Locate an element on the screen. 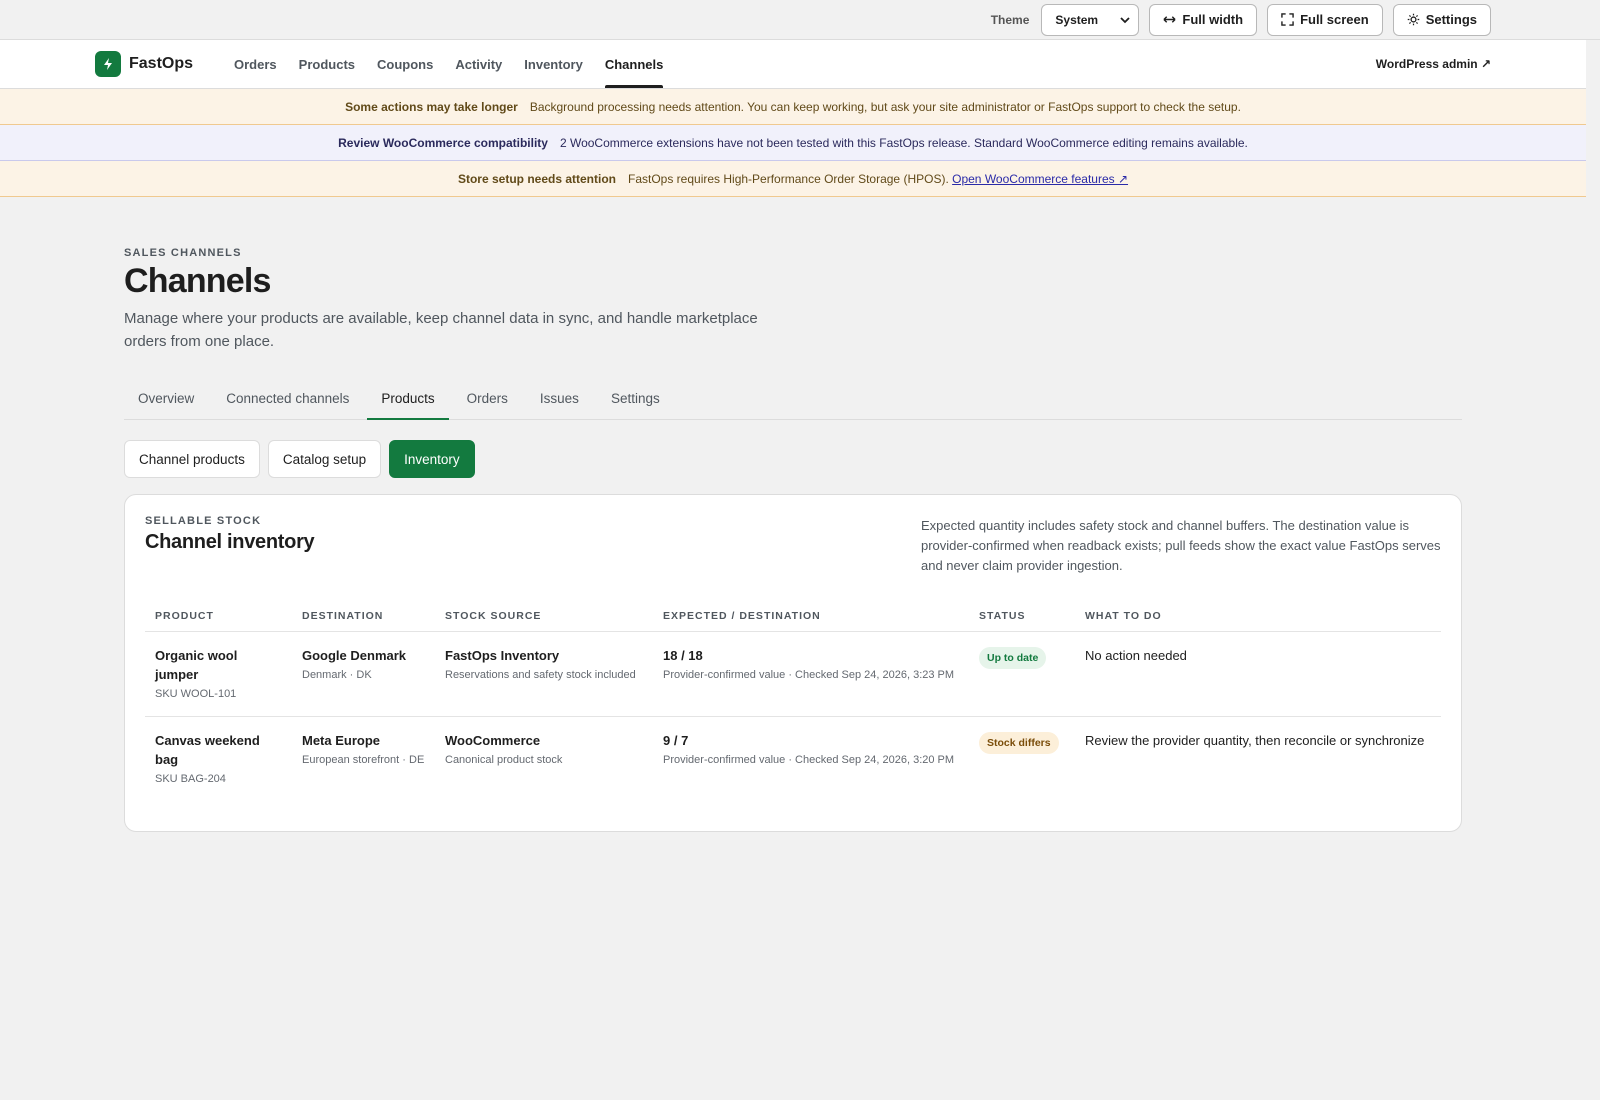  status-badge: Stock differs is located at coordinates (1019, 743).